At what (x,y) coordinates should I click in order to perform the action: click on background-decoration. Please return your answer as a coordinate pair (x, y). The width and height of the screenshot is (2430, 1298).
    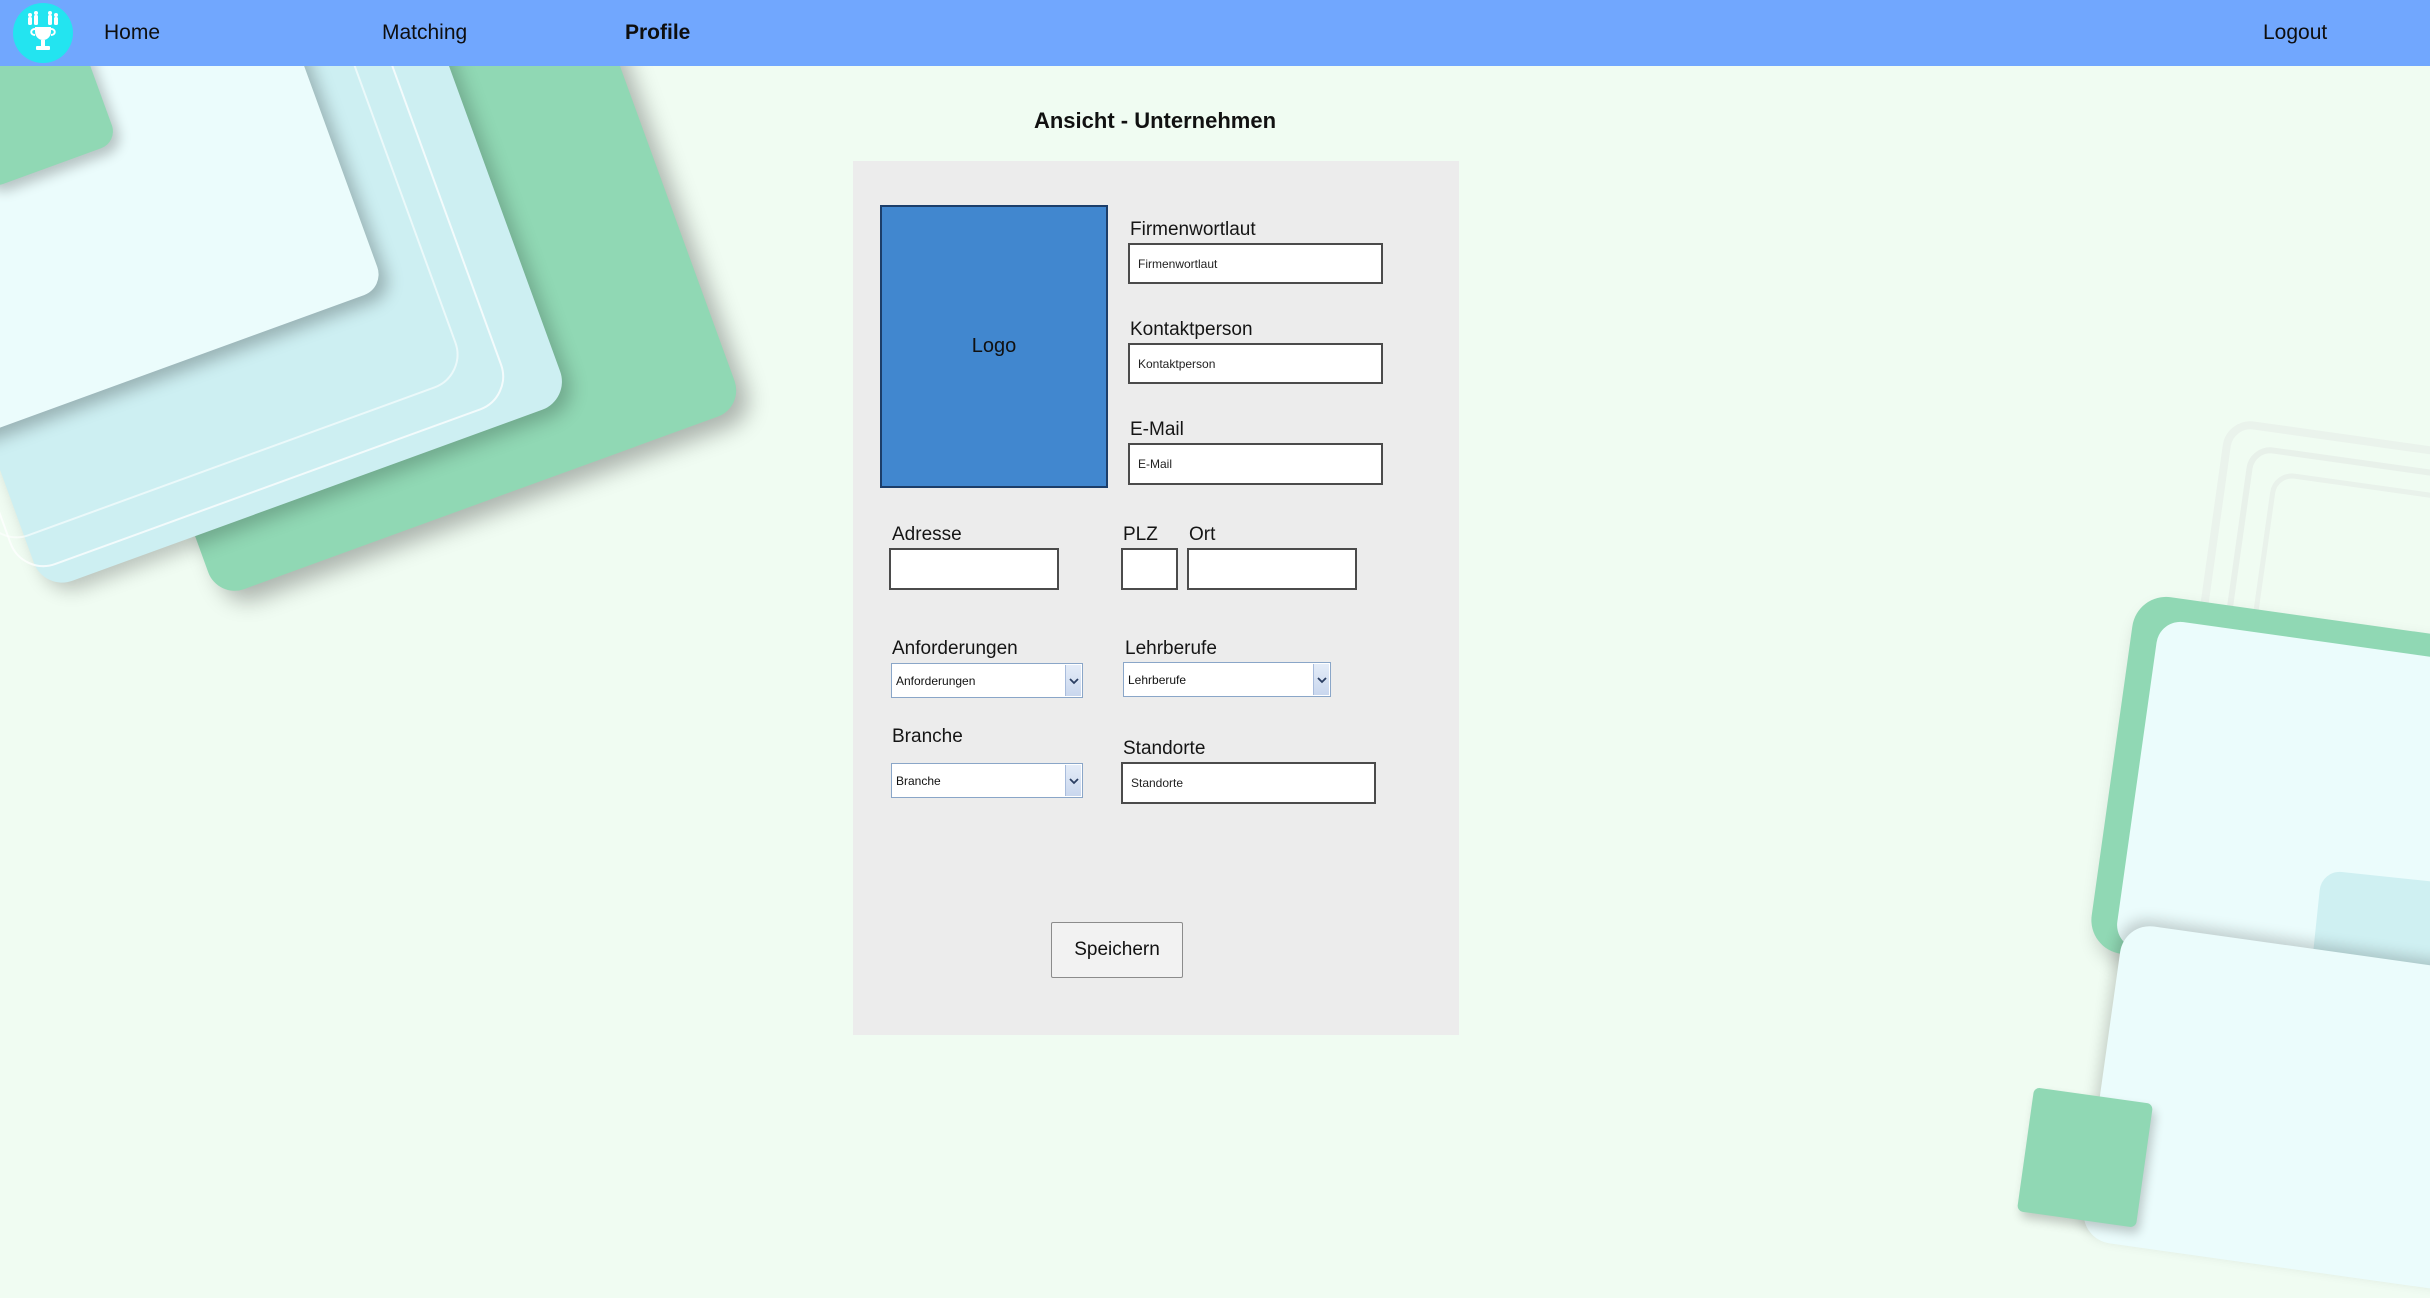
    Looking at the image, I should click on (2085, 1157).